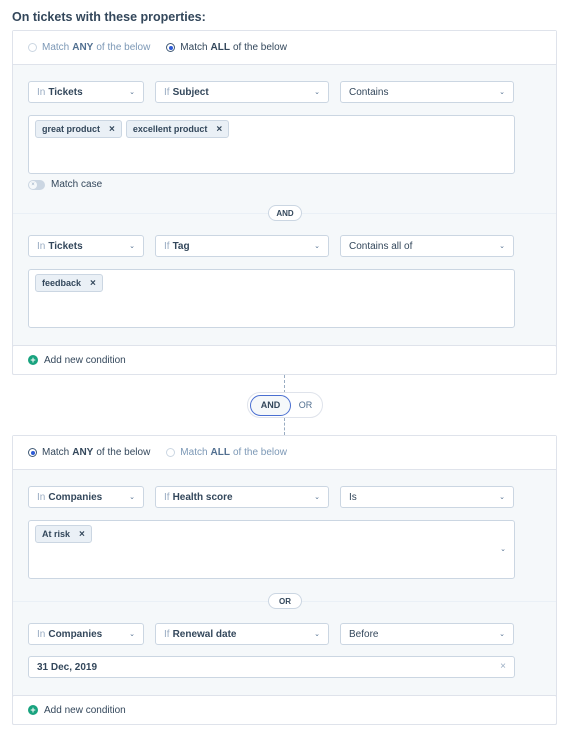 This screenshot has width=566, height=737. I want to click on condition-row: In Companies ⌄ If Health score ⌄ Is ⌄, so click(271, 497).